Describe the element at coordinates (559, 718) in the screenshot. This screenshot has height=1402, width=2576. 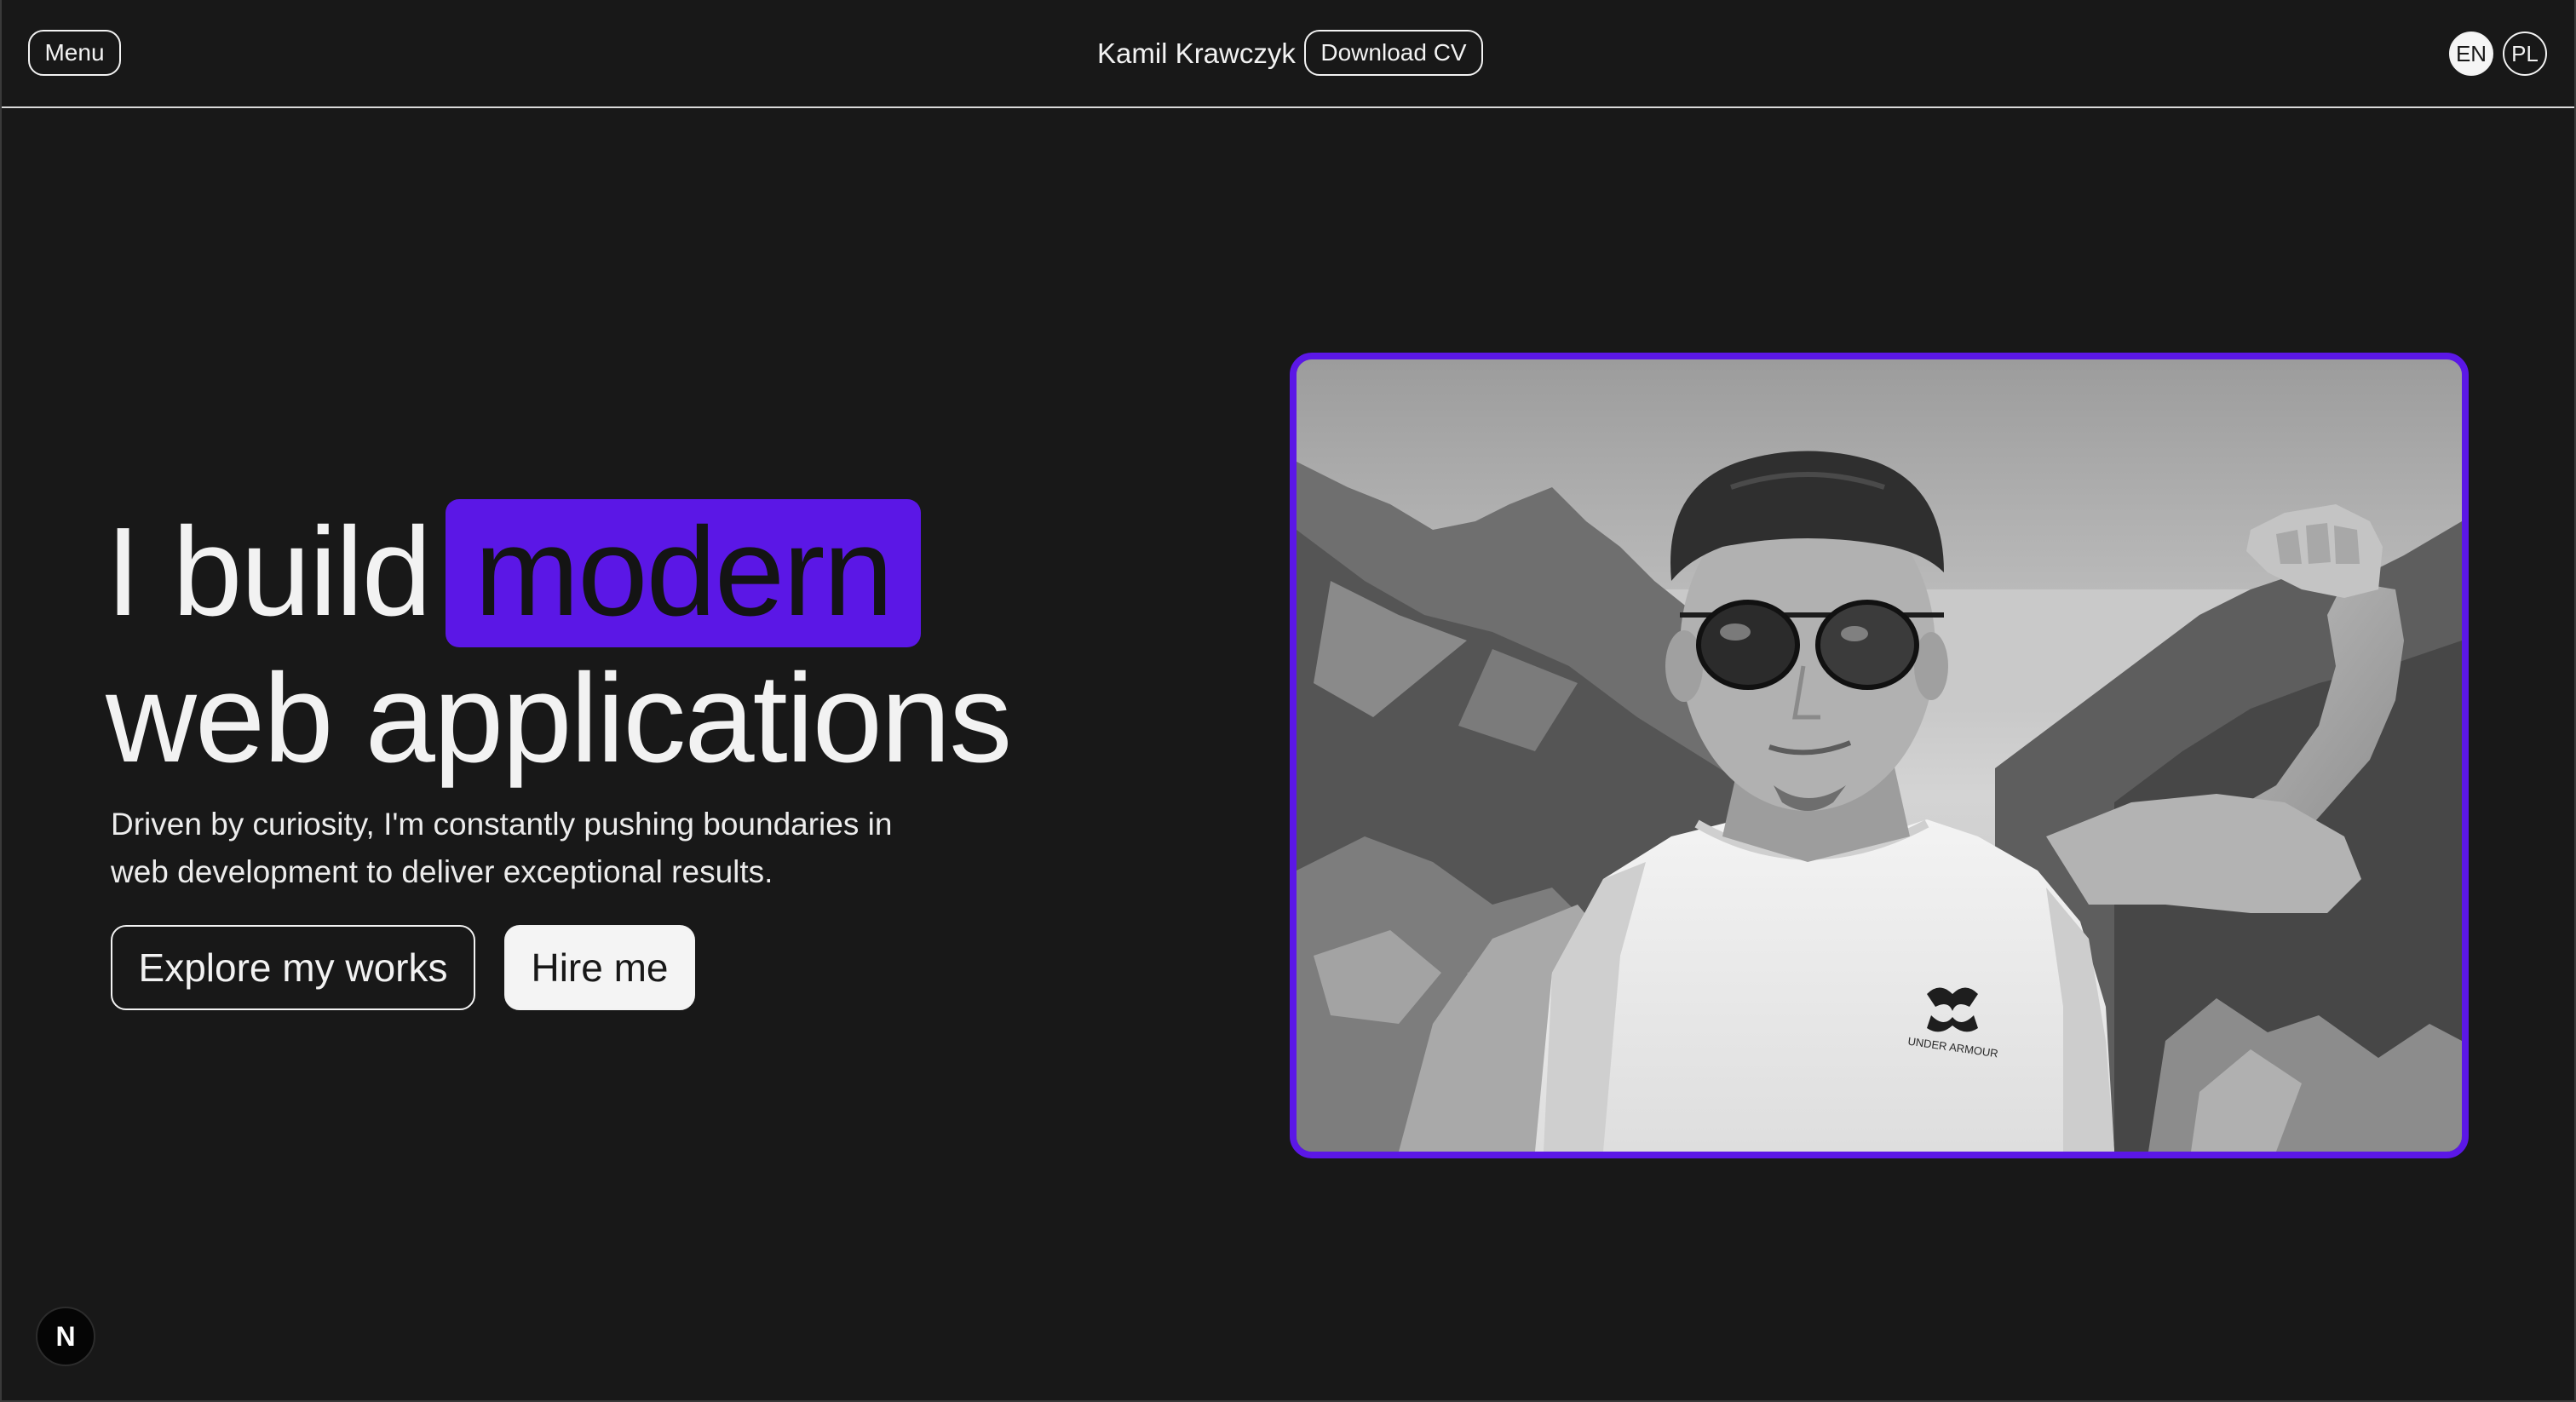
I see `headline-line-2: web applications` at that location.